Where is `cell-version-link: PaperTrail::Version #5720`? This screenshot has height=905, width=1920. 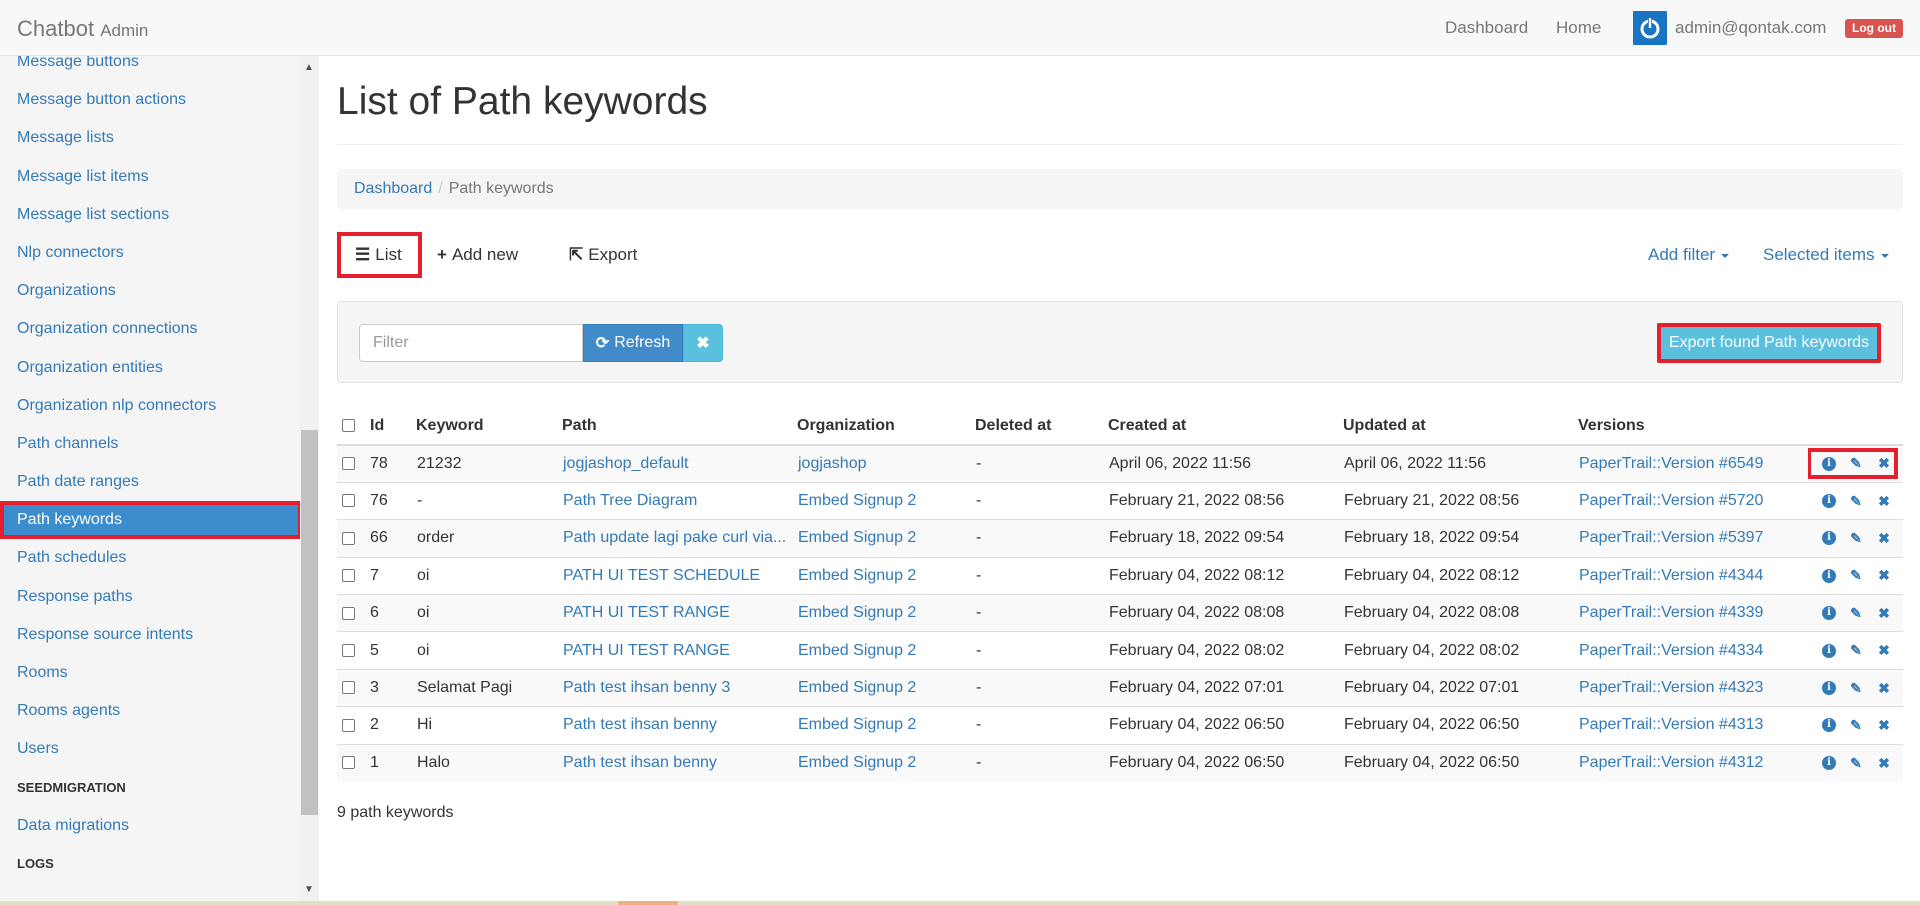
cell-version-link: PaperTrail::Version #5720 is located at coordinates (1671, 500).